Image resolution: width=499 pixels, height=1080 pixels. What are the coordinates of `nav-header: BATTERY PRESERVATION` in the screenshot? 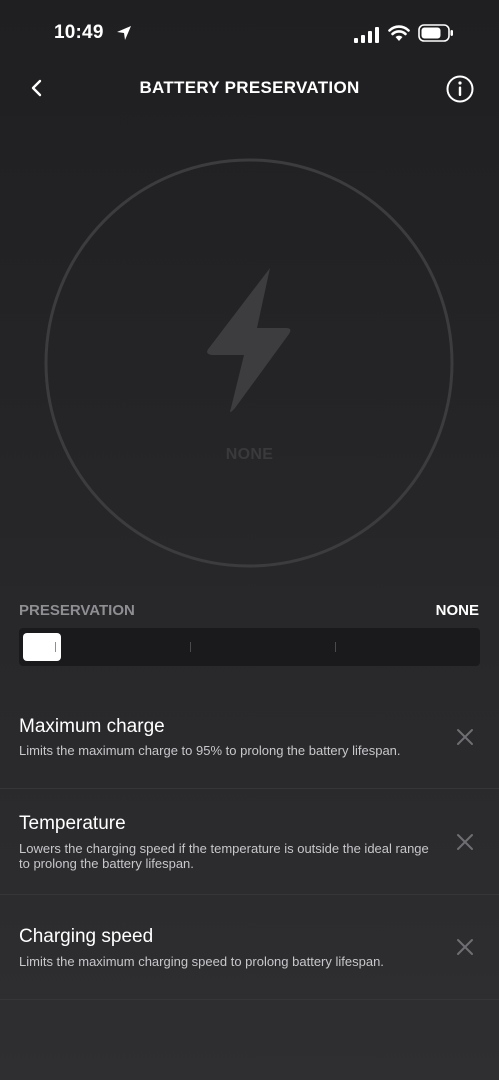 It's located at (249, 88).